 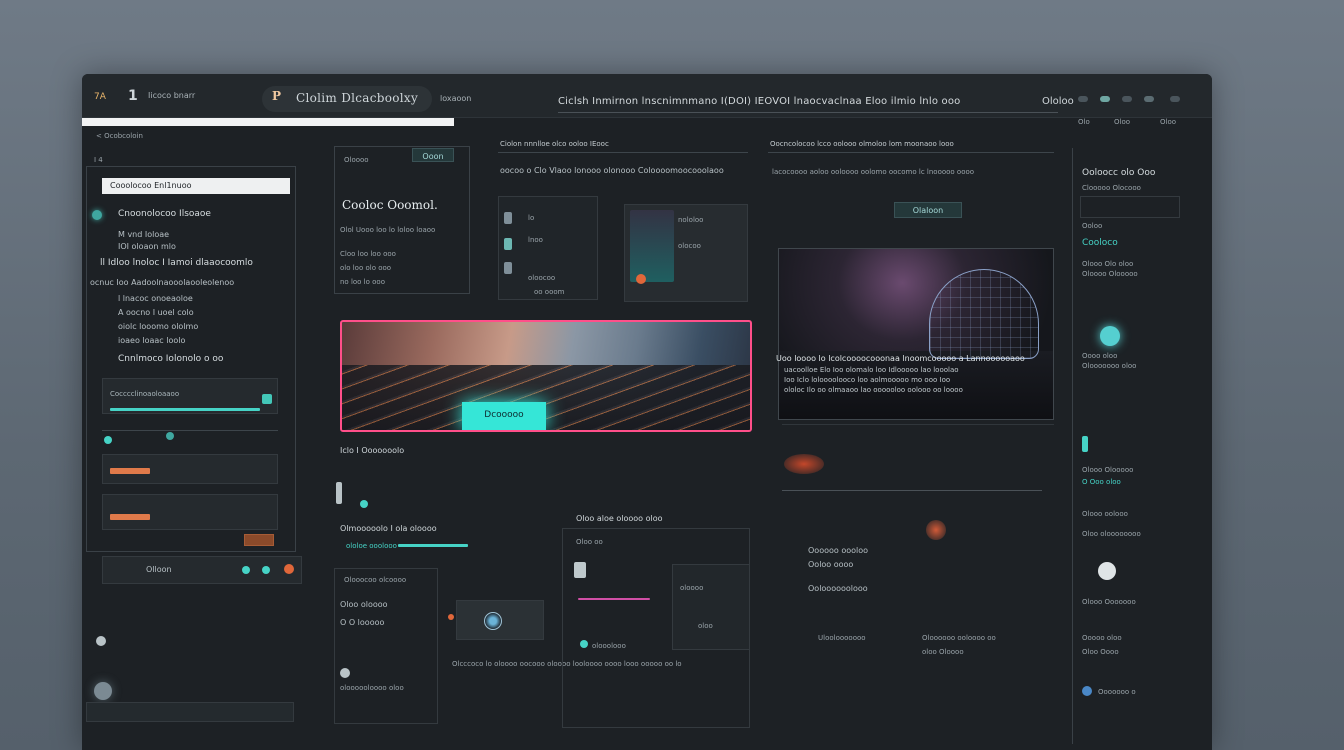 I want to click on card-button: Ooon, so click(x=433, y=155).